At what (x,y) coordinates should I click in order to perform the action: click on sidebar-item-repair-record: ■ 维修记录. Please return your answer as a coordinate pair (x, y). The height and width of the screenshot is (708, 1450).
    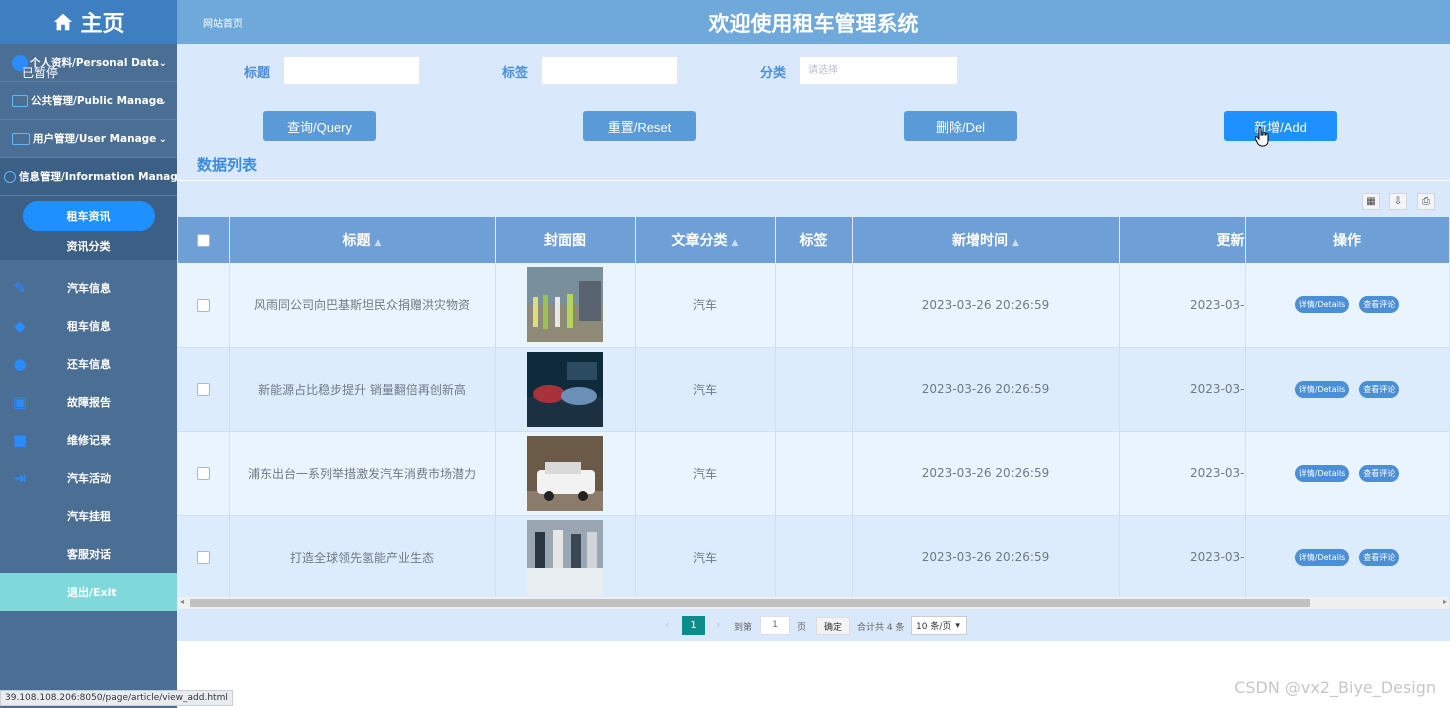
    Looking at the image, I should click on (88, 440).